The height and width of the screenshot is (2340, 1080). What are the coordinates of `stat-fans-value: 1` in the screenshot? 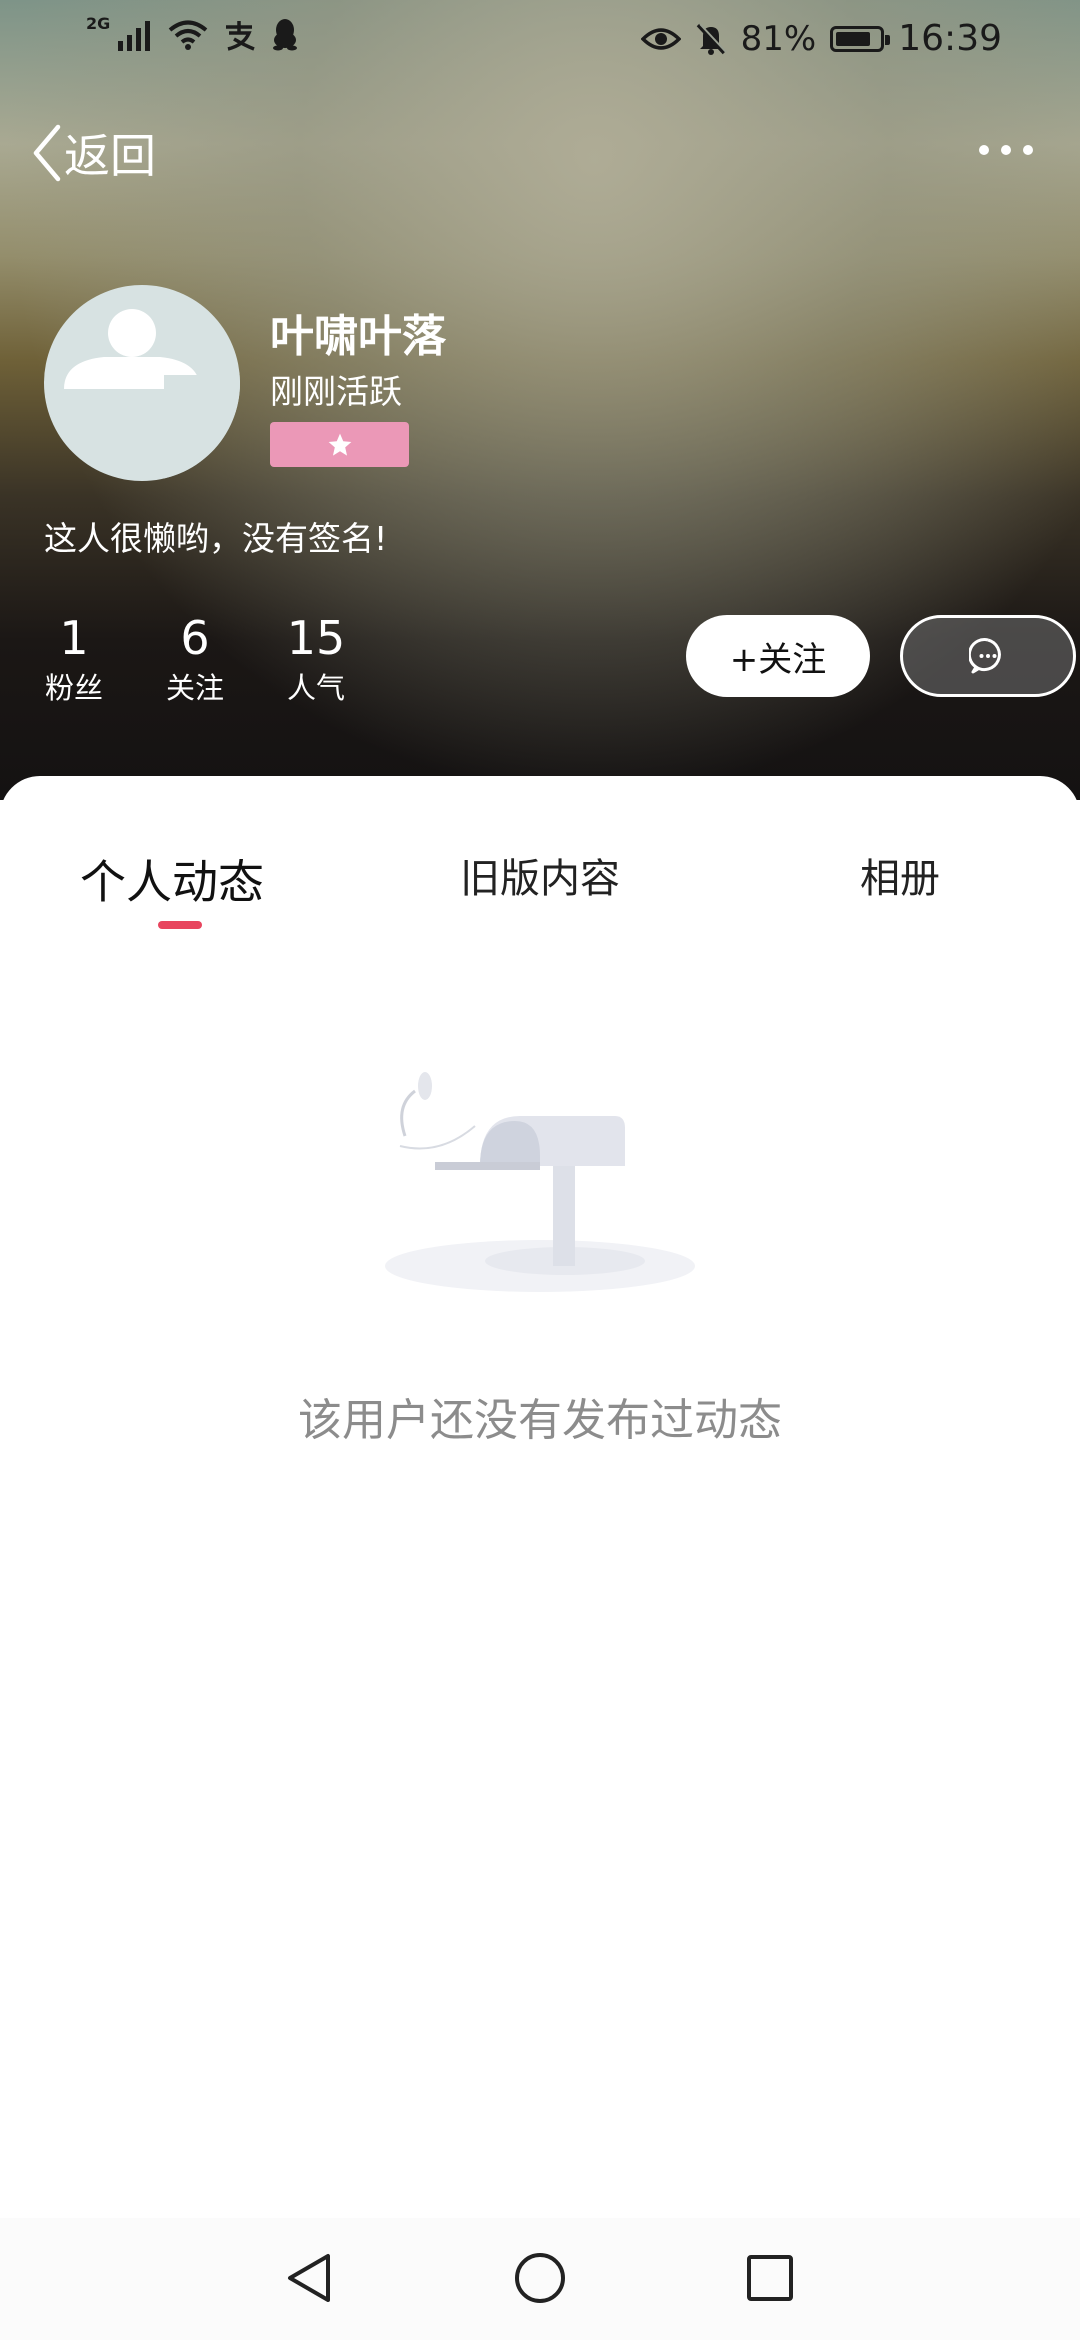 It's located at (74, 638).